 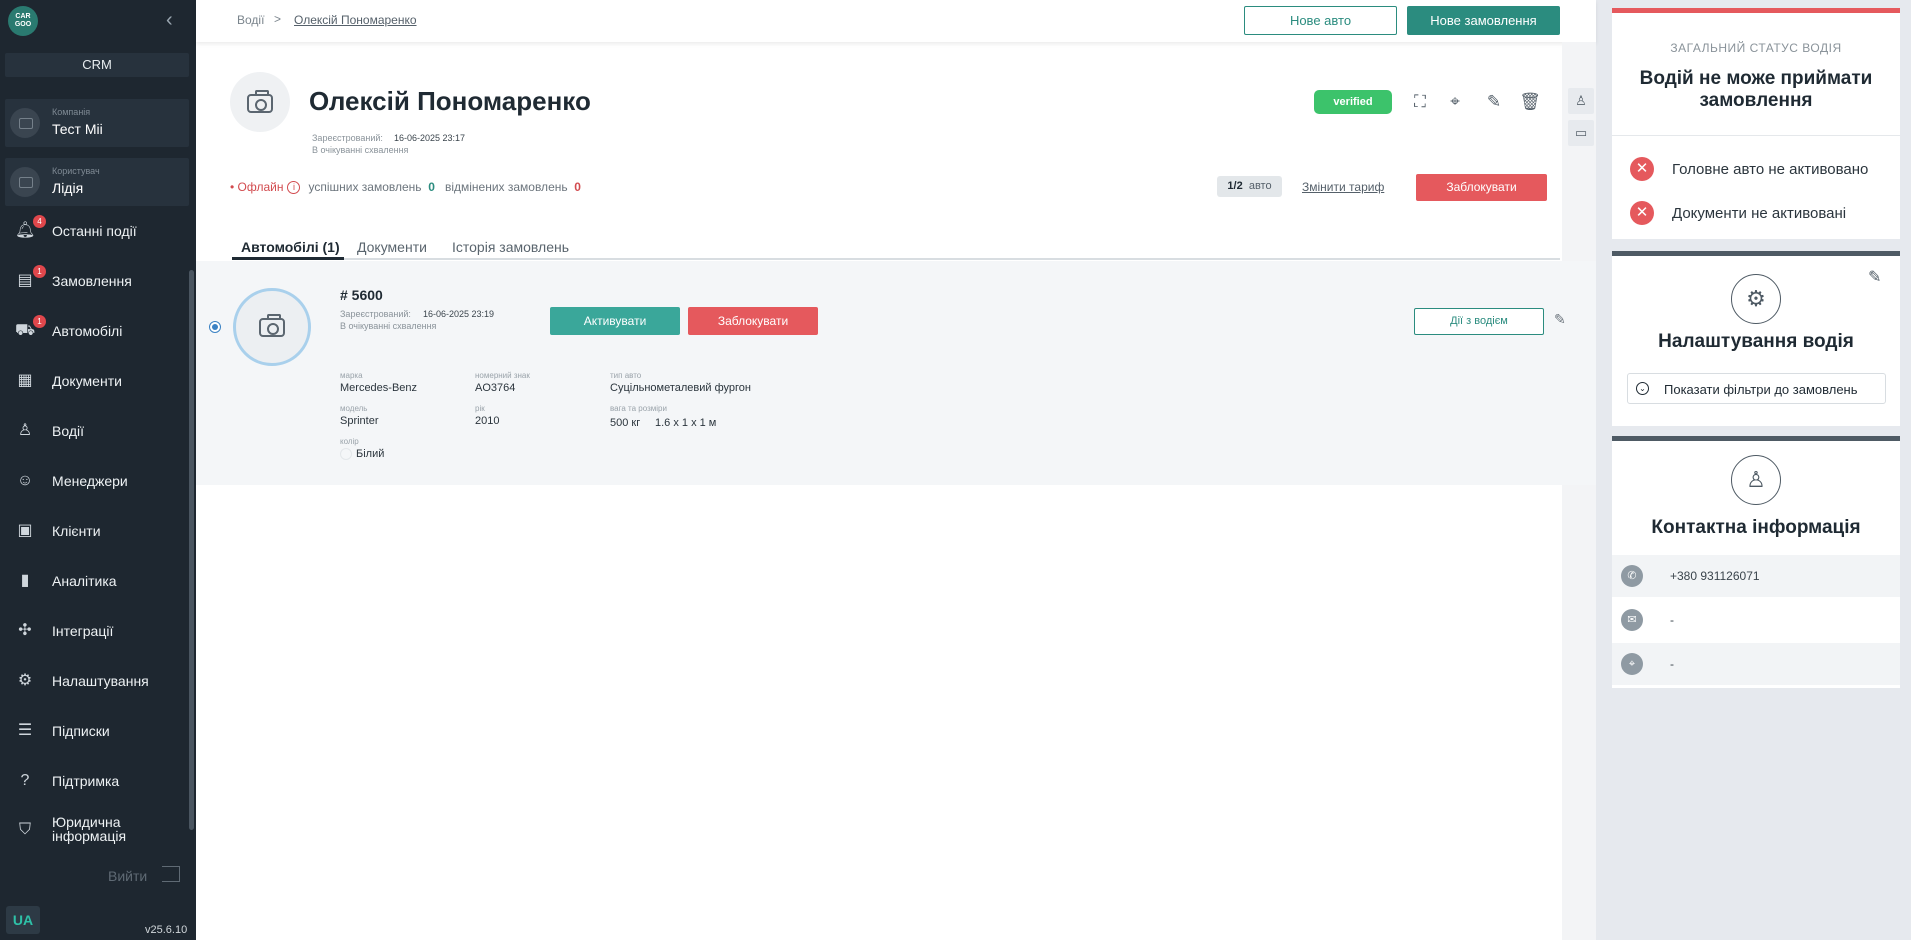 What do you see at coordinates (97, 65) in the screenshot?
I see `crm-label: CRM` at bounding box center [97, 65].